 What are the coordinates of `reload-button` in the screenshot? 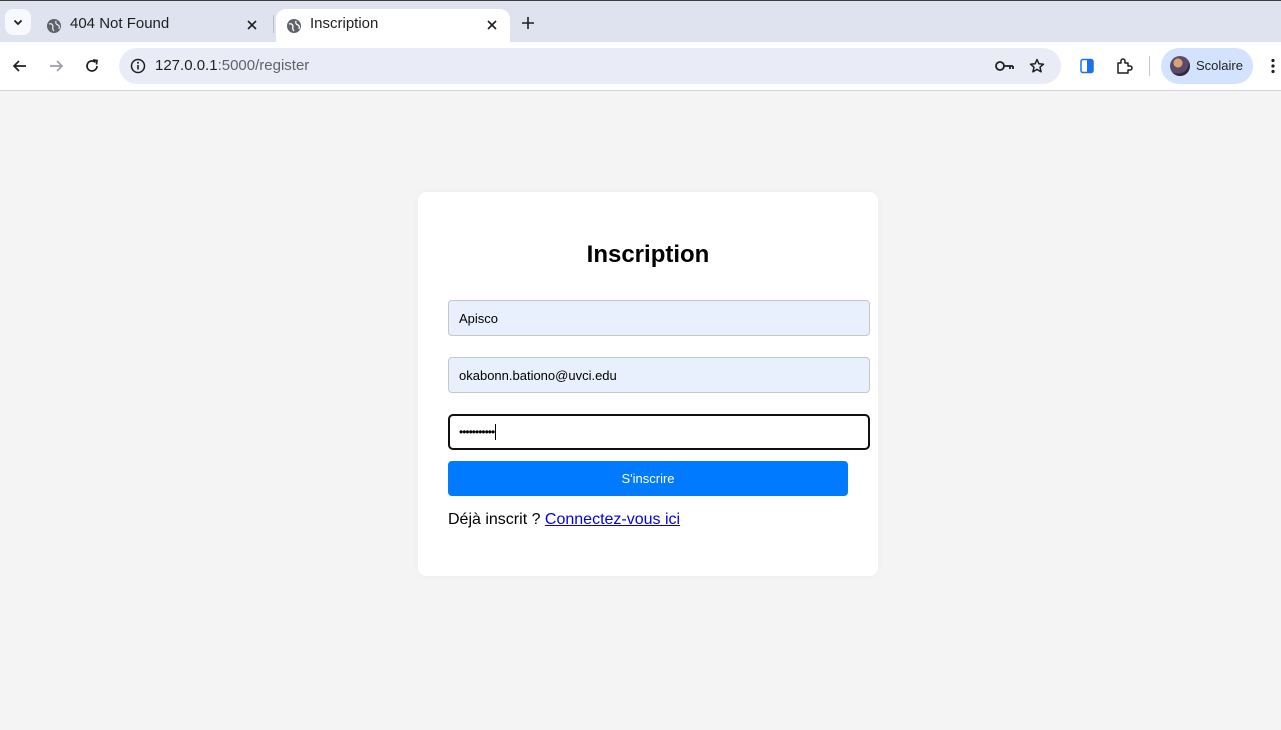 It's located at (92, 66).